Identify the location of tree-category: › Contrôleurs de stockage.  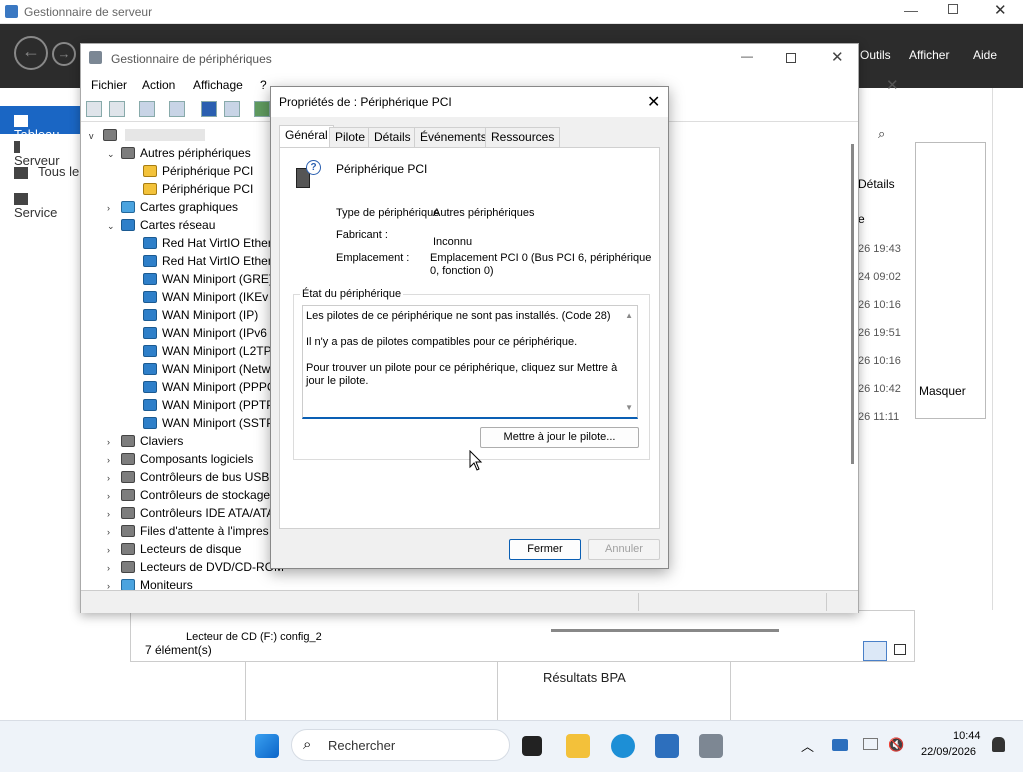
(188, 495).